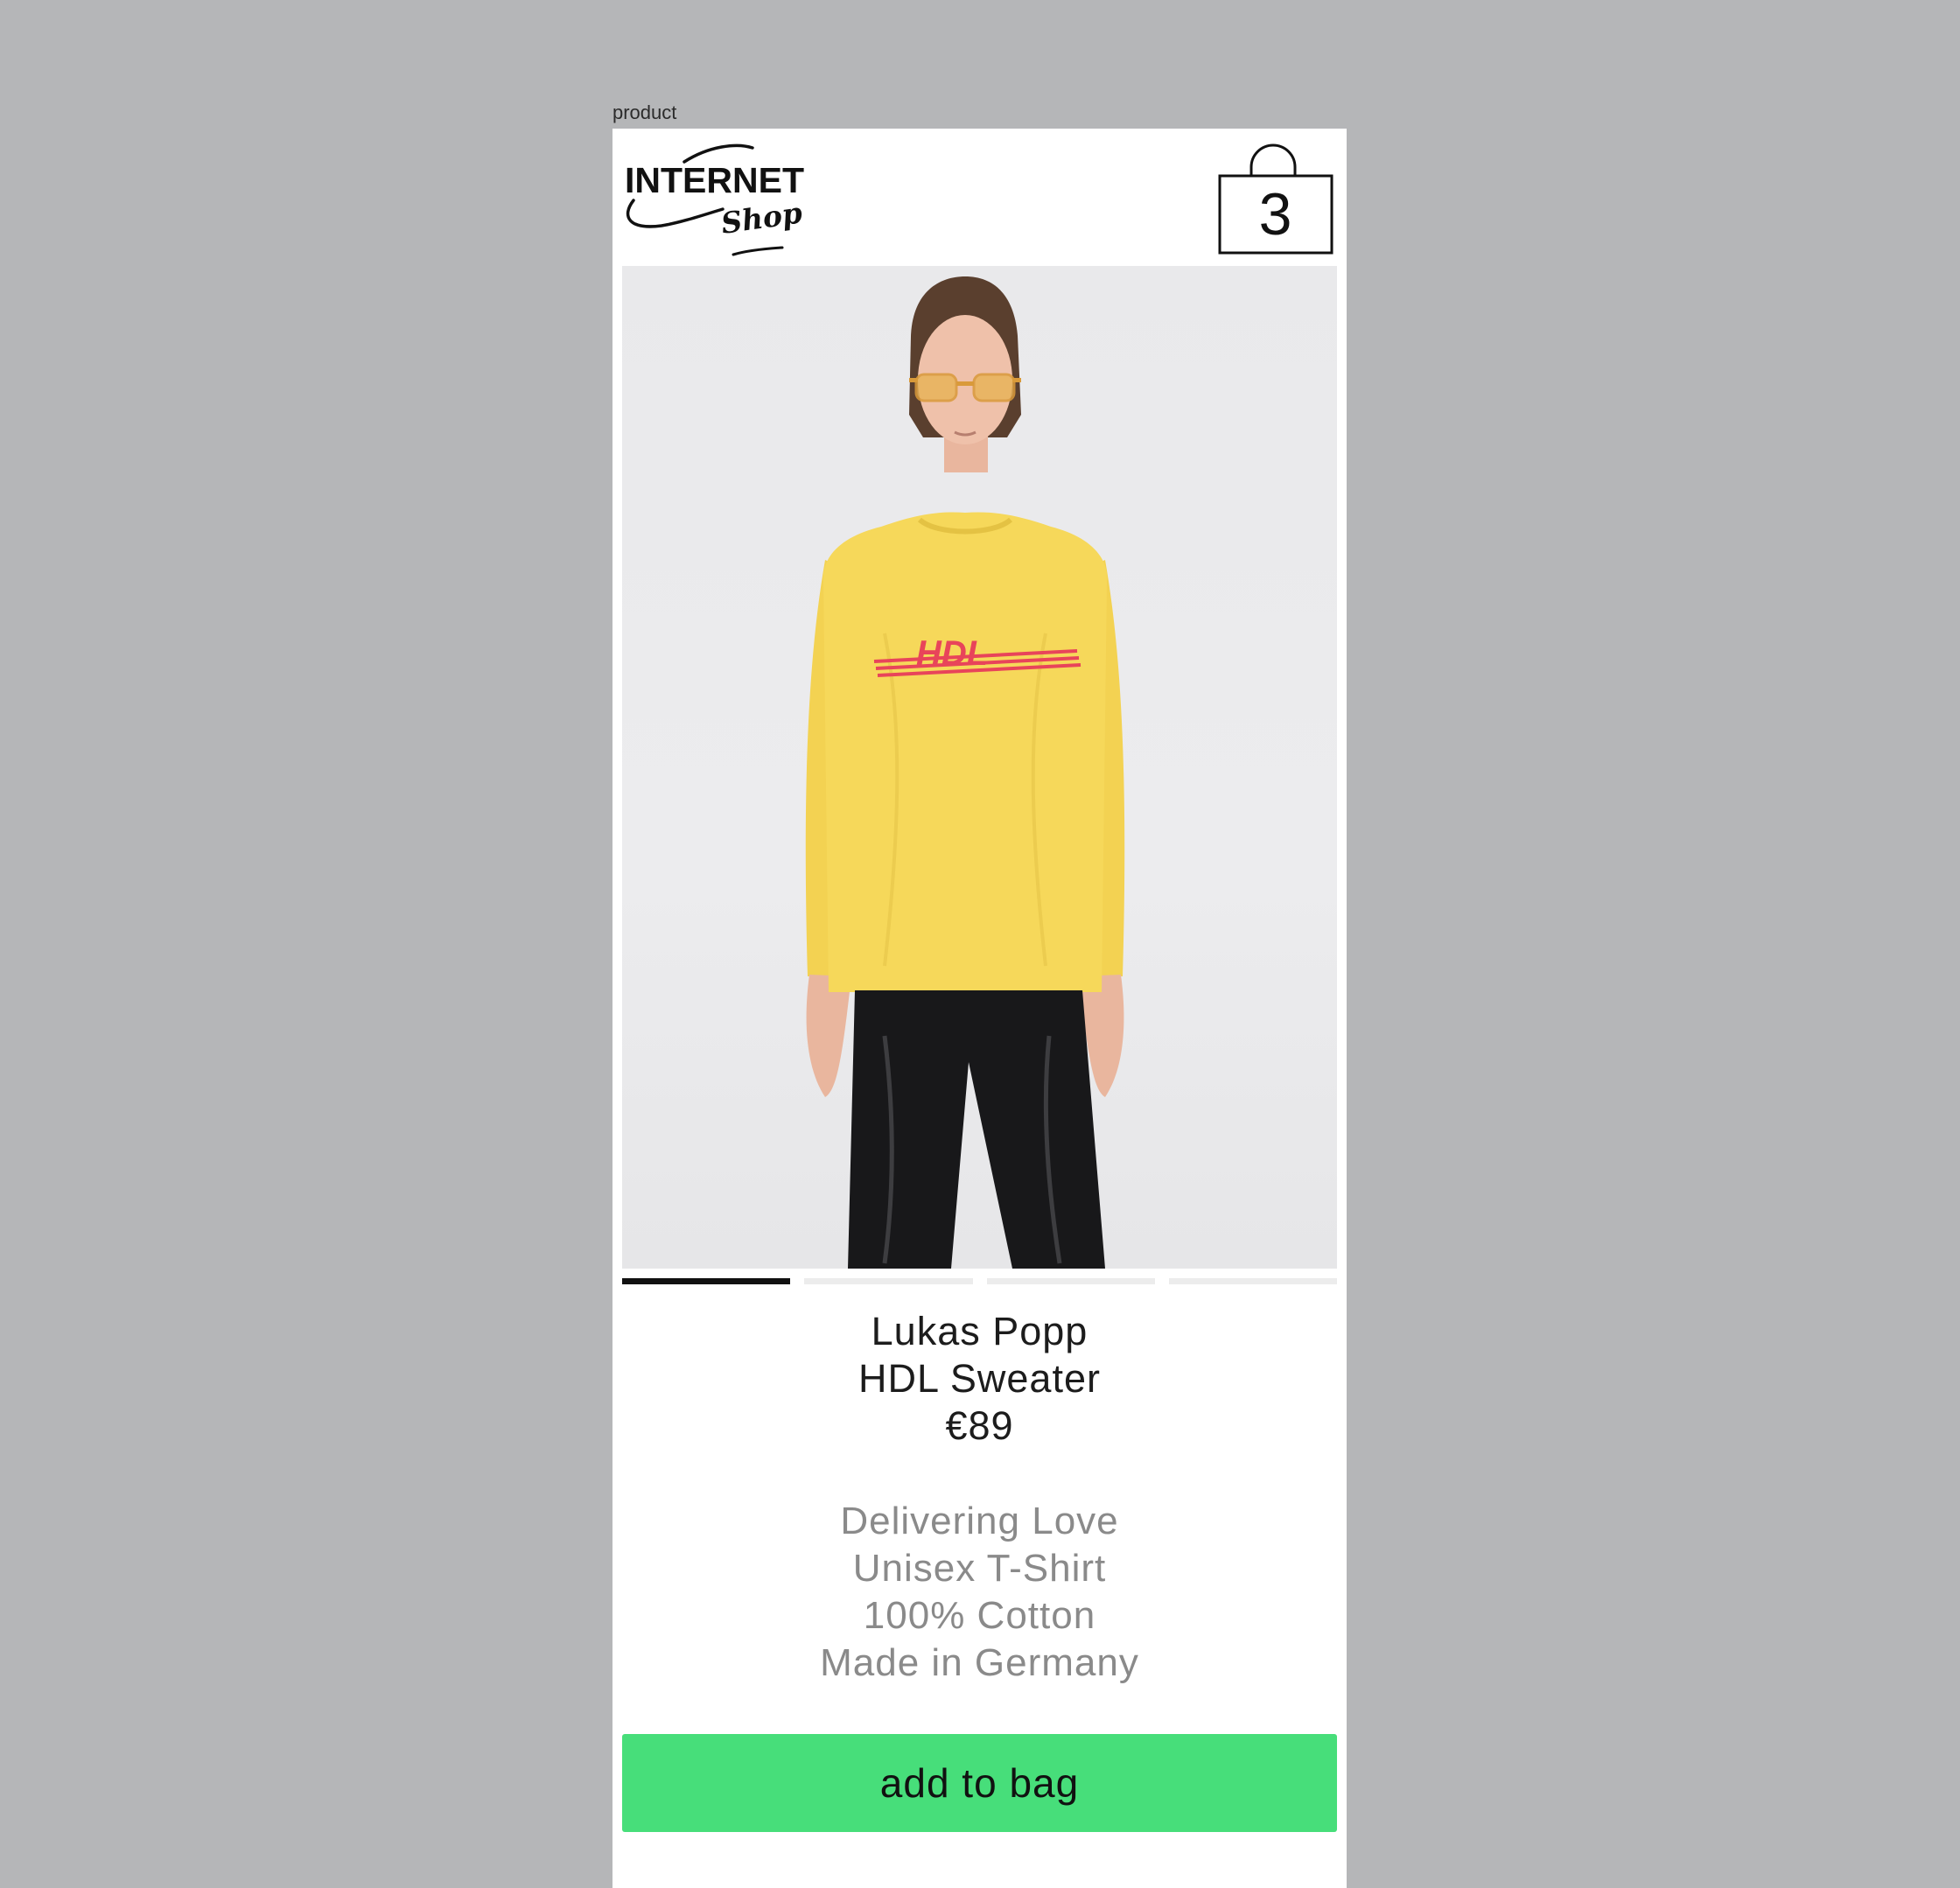  I want to click on description-line: Unisex T-Shirt, so click(979, 1568).